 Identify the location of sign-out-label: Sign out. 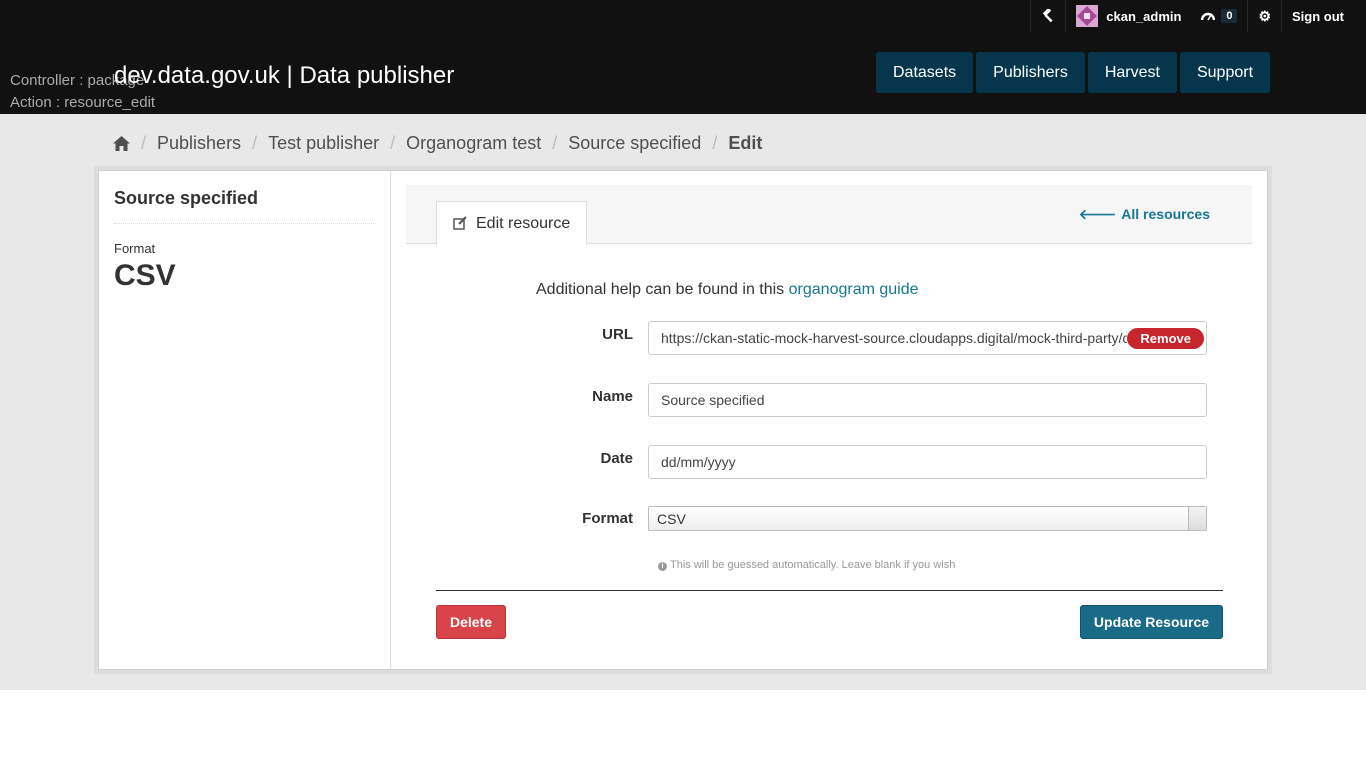
(1318, 16).